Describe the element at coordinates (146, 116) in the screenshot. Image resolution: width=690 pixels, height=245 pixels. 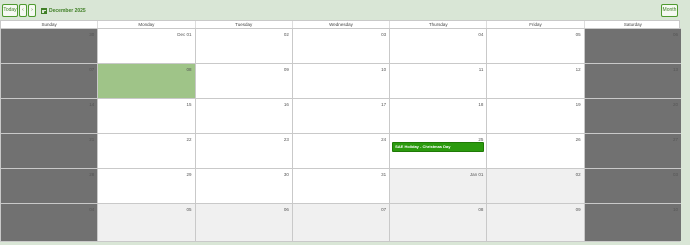
I see `day-cell: 15` at that location.